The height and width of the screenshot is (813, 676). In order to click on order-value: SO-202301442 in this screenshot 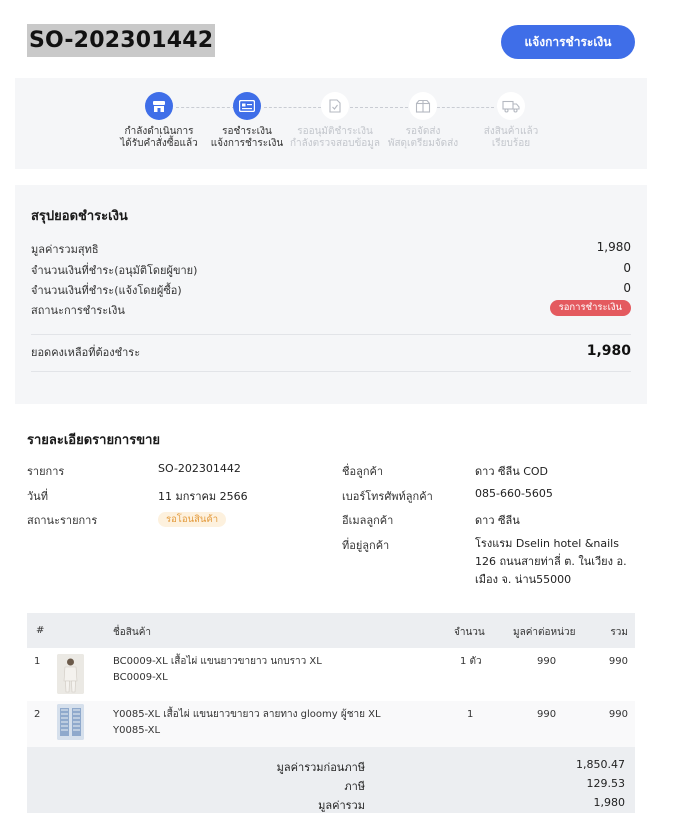, I will do `click(199, 468)`.